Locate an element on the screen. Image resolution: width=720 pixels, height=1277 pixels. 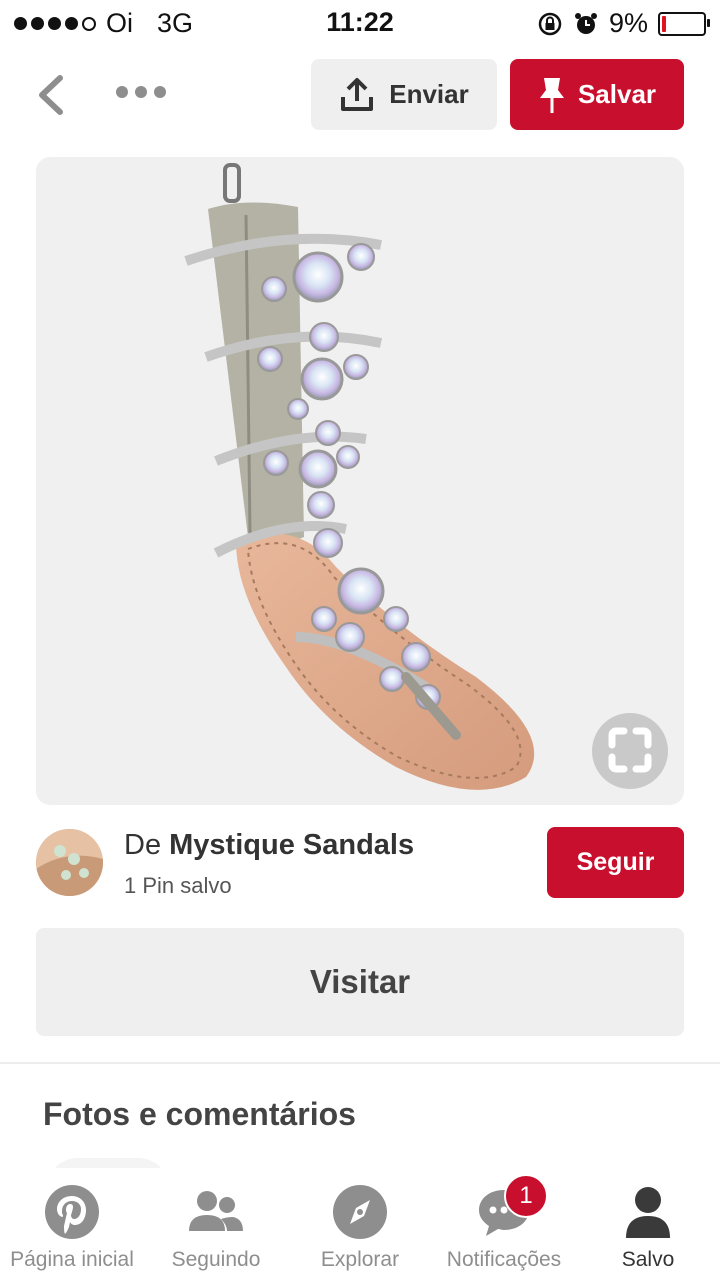
tab-home: Página inicial is located at coordinates (72, 1222).